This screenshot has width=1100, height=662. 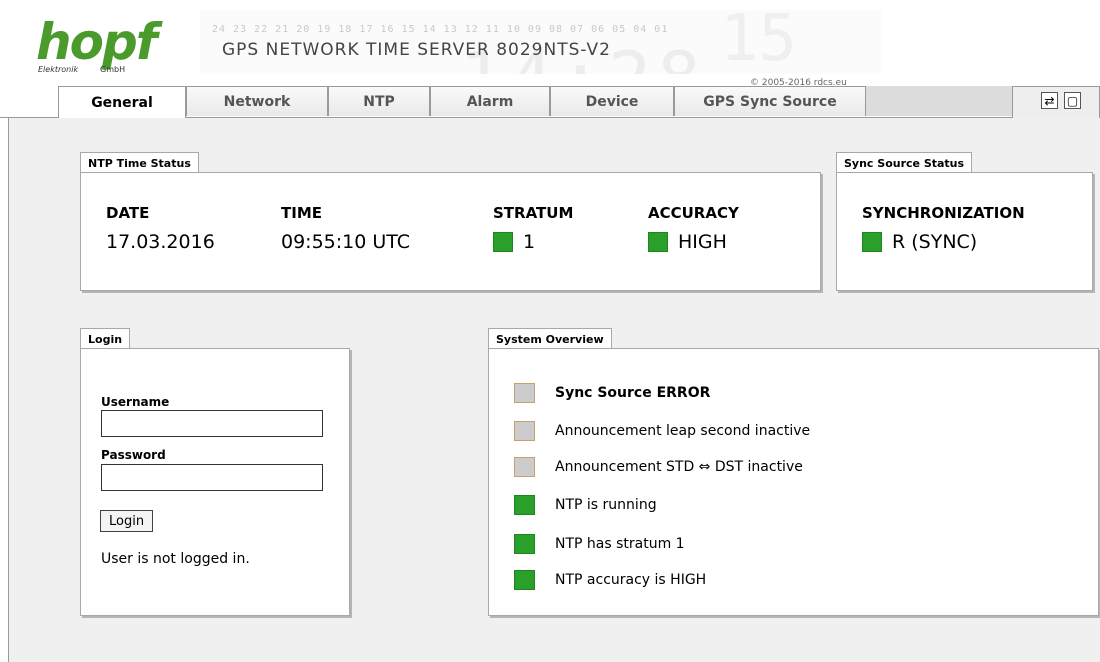 I want to click on tab-label: NTP, so click(x=379, y=101).